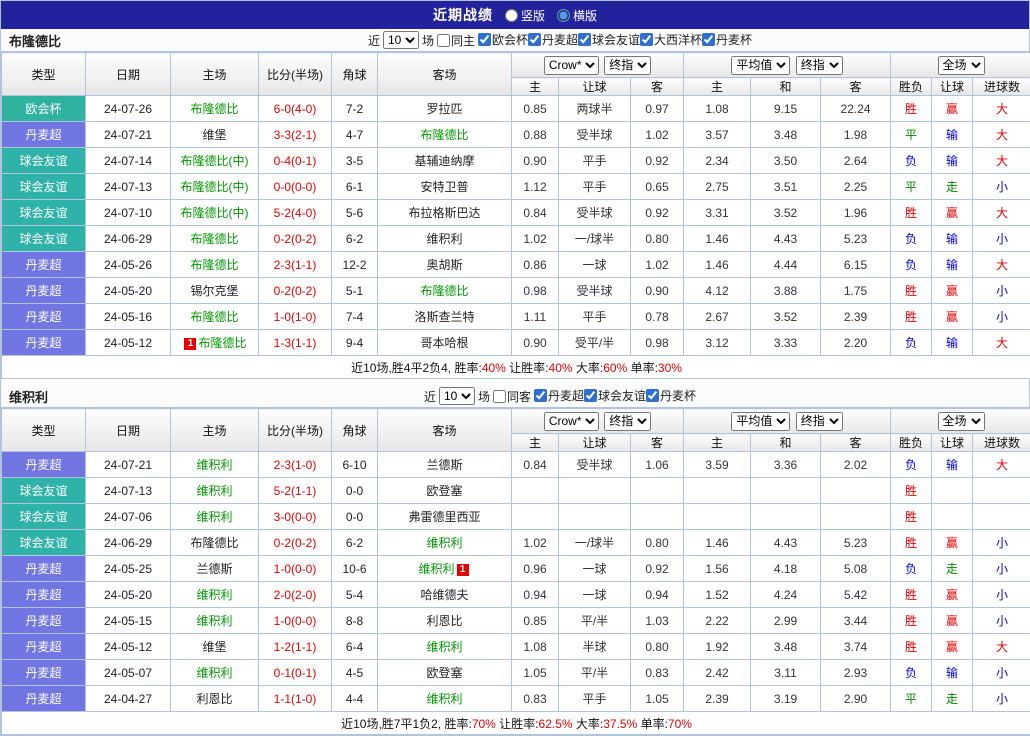  I want to click on match-date: 24-05-20, so click(128, 595).